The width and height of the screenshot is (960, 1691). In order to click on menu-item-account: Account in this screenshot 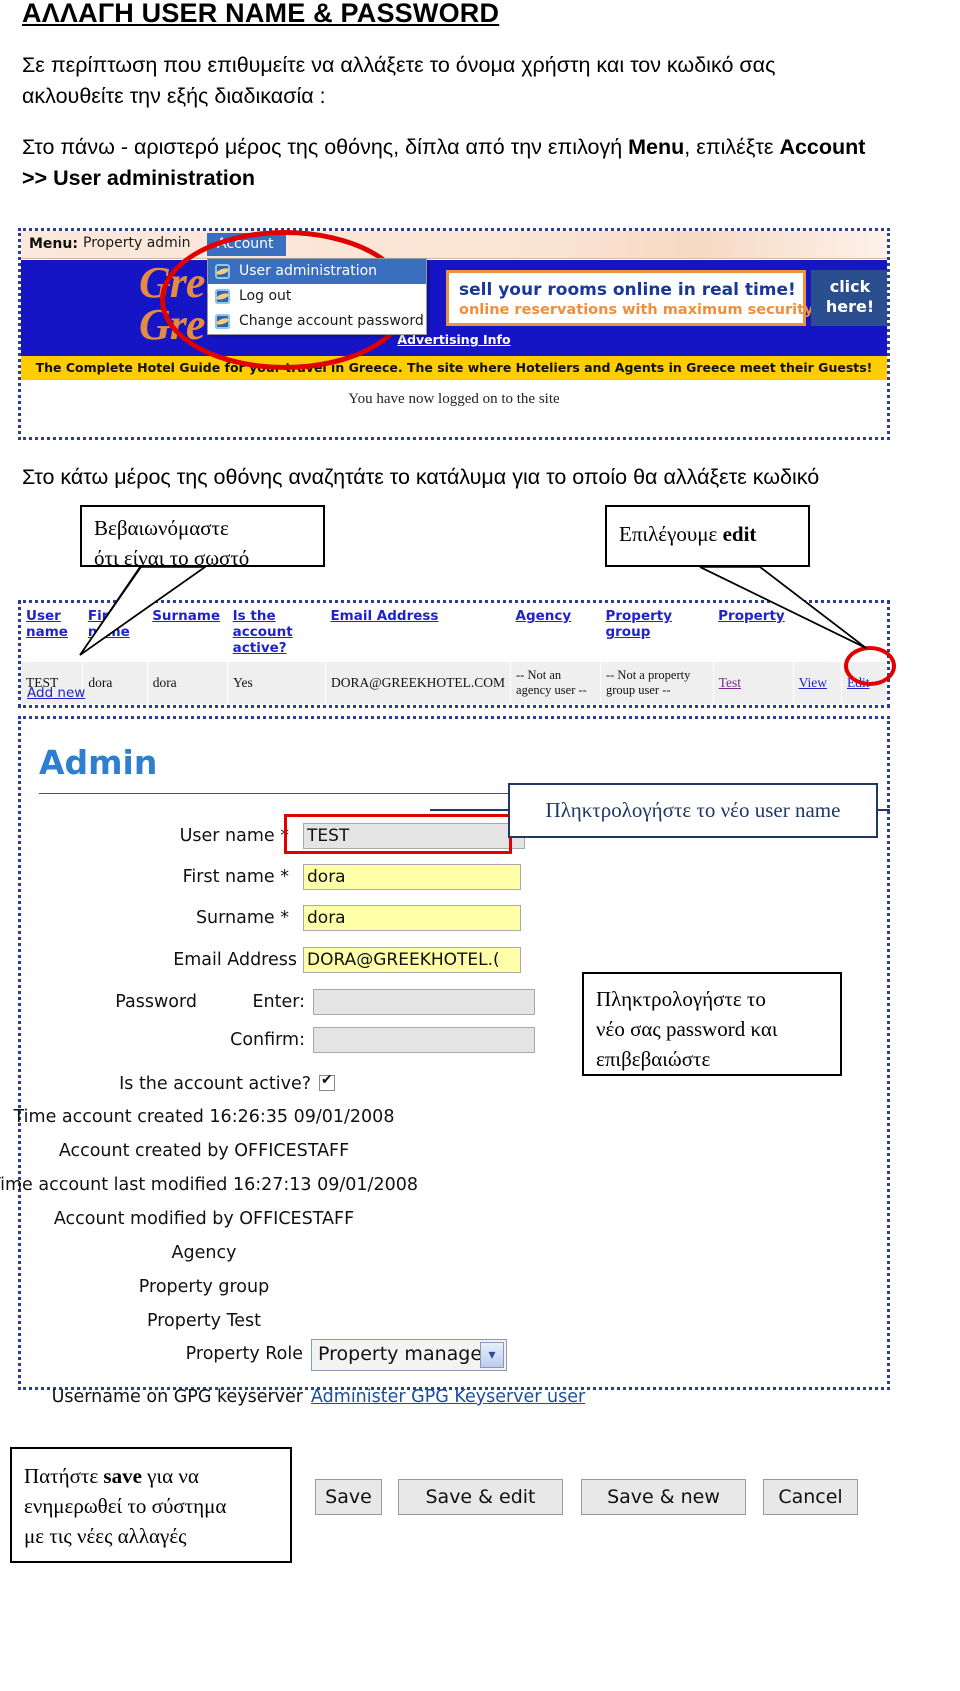, I will do `click(246, 244)`.